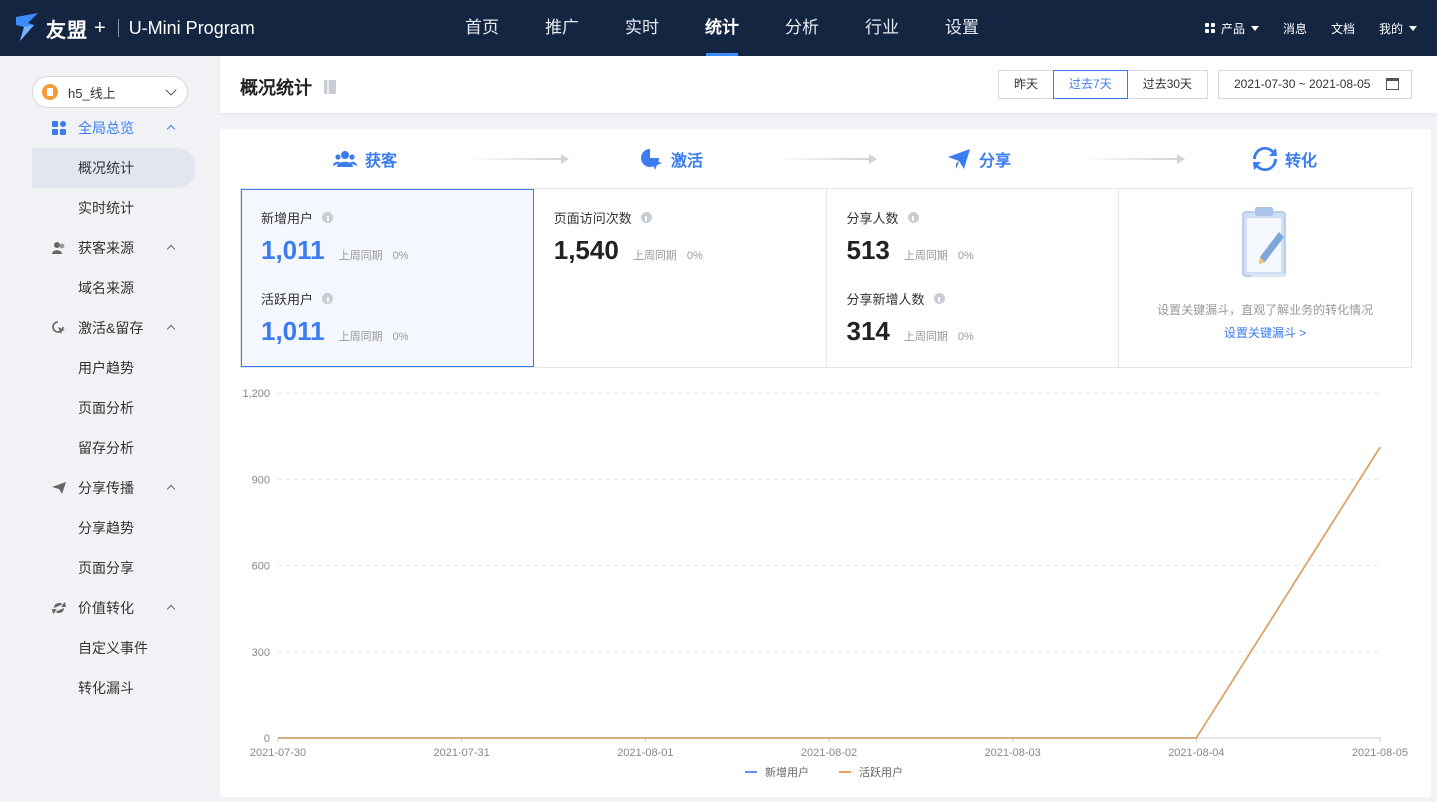 The image size is (1437, 802). What do you see at coordinates (1013, 753) in the screenshot?
I see `x-tick-label: 2021-08-03` at bounding box center [1013, 753].